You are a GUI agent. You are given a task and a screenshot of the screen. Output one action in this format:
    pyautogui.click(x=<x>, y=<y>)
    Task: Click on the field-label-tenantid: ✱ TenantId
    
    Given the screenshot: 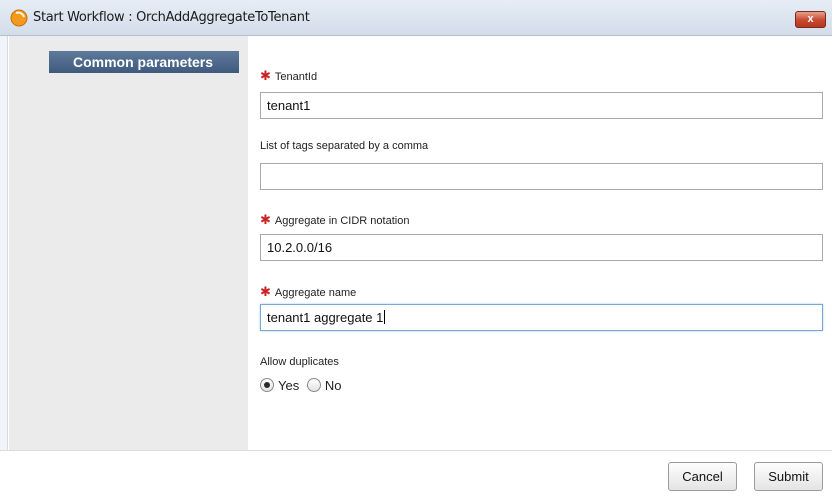 What is the action you would take?
    pyautogui.click(x=289, y=75)
    